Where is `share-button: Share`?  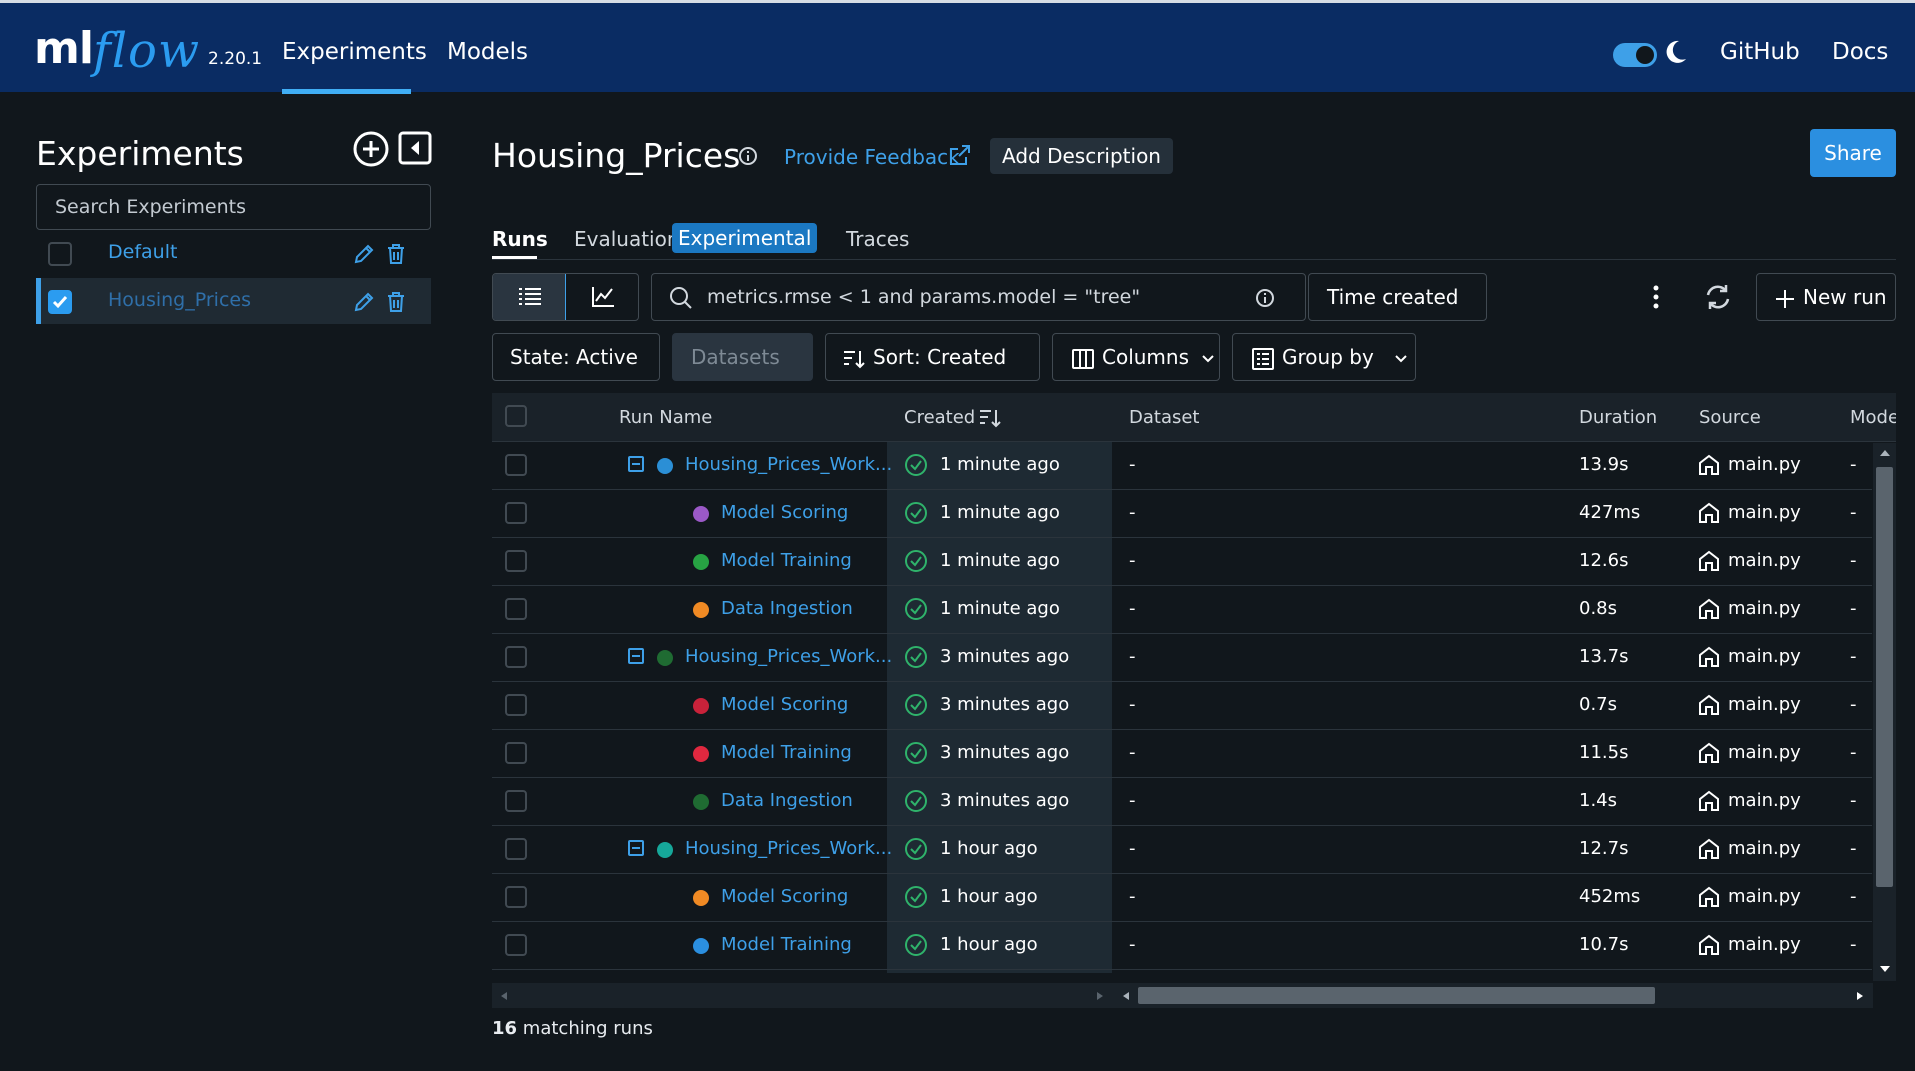 share-button: Share is located at coordinates (1853, 153).